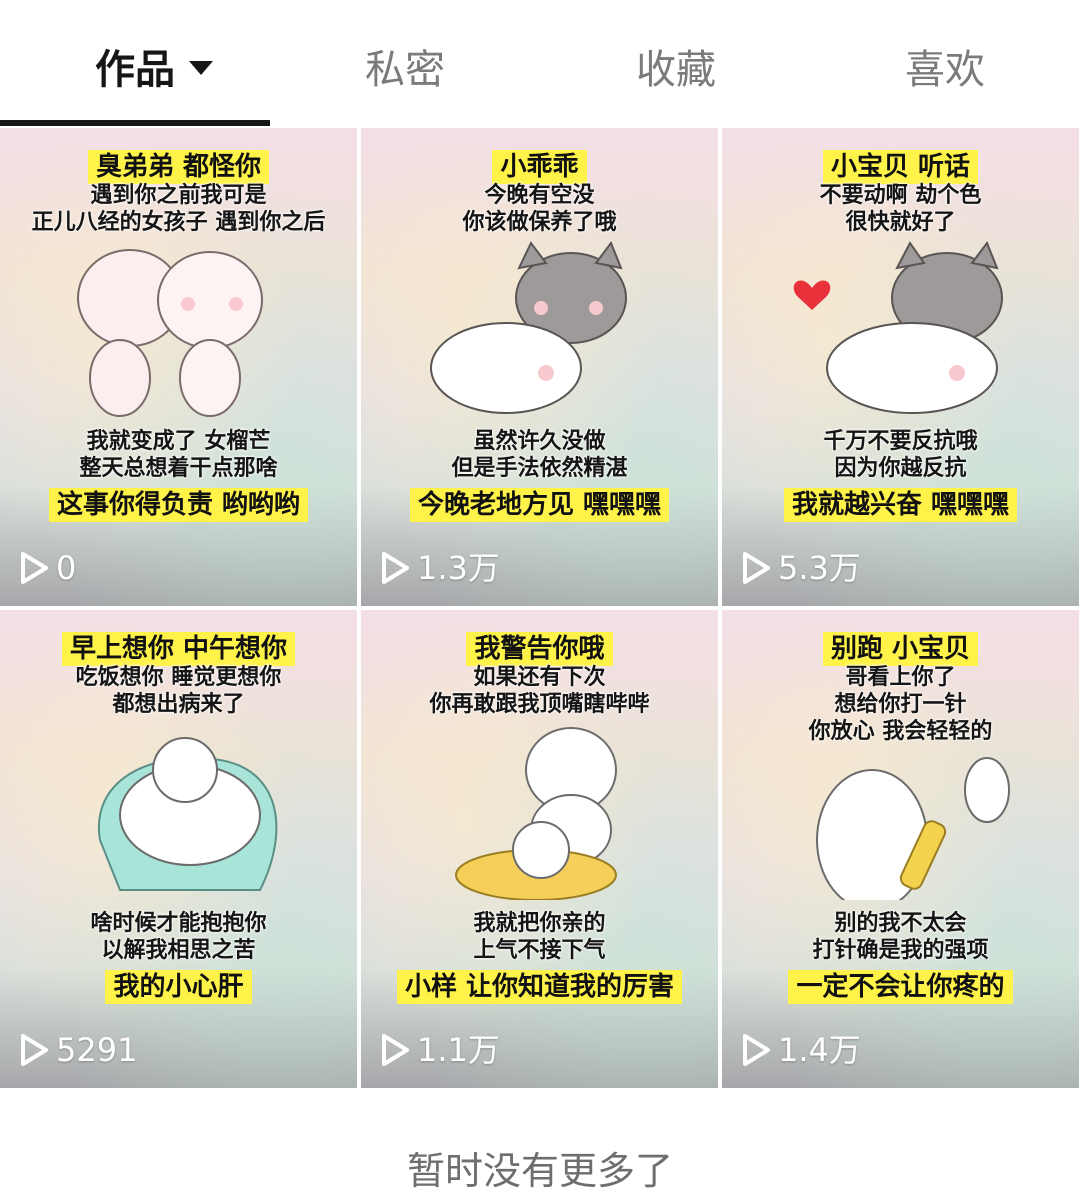 Image resolution: width=1080 pixels, height=1195 pixels. Describe the element at coordinates (77, 1050) in the screenshot. I see `play-count: 5291` at that location.